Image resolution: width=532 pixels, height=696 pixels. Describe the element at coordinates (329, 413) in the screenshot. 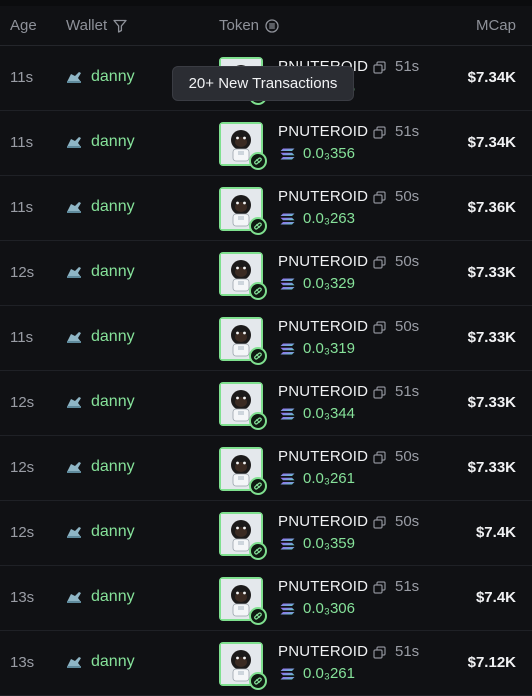

I see `token-price: 0.0₃344` at that location.